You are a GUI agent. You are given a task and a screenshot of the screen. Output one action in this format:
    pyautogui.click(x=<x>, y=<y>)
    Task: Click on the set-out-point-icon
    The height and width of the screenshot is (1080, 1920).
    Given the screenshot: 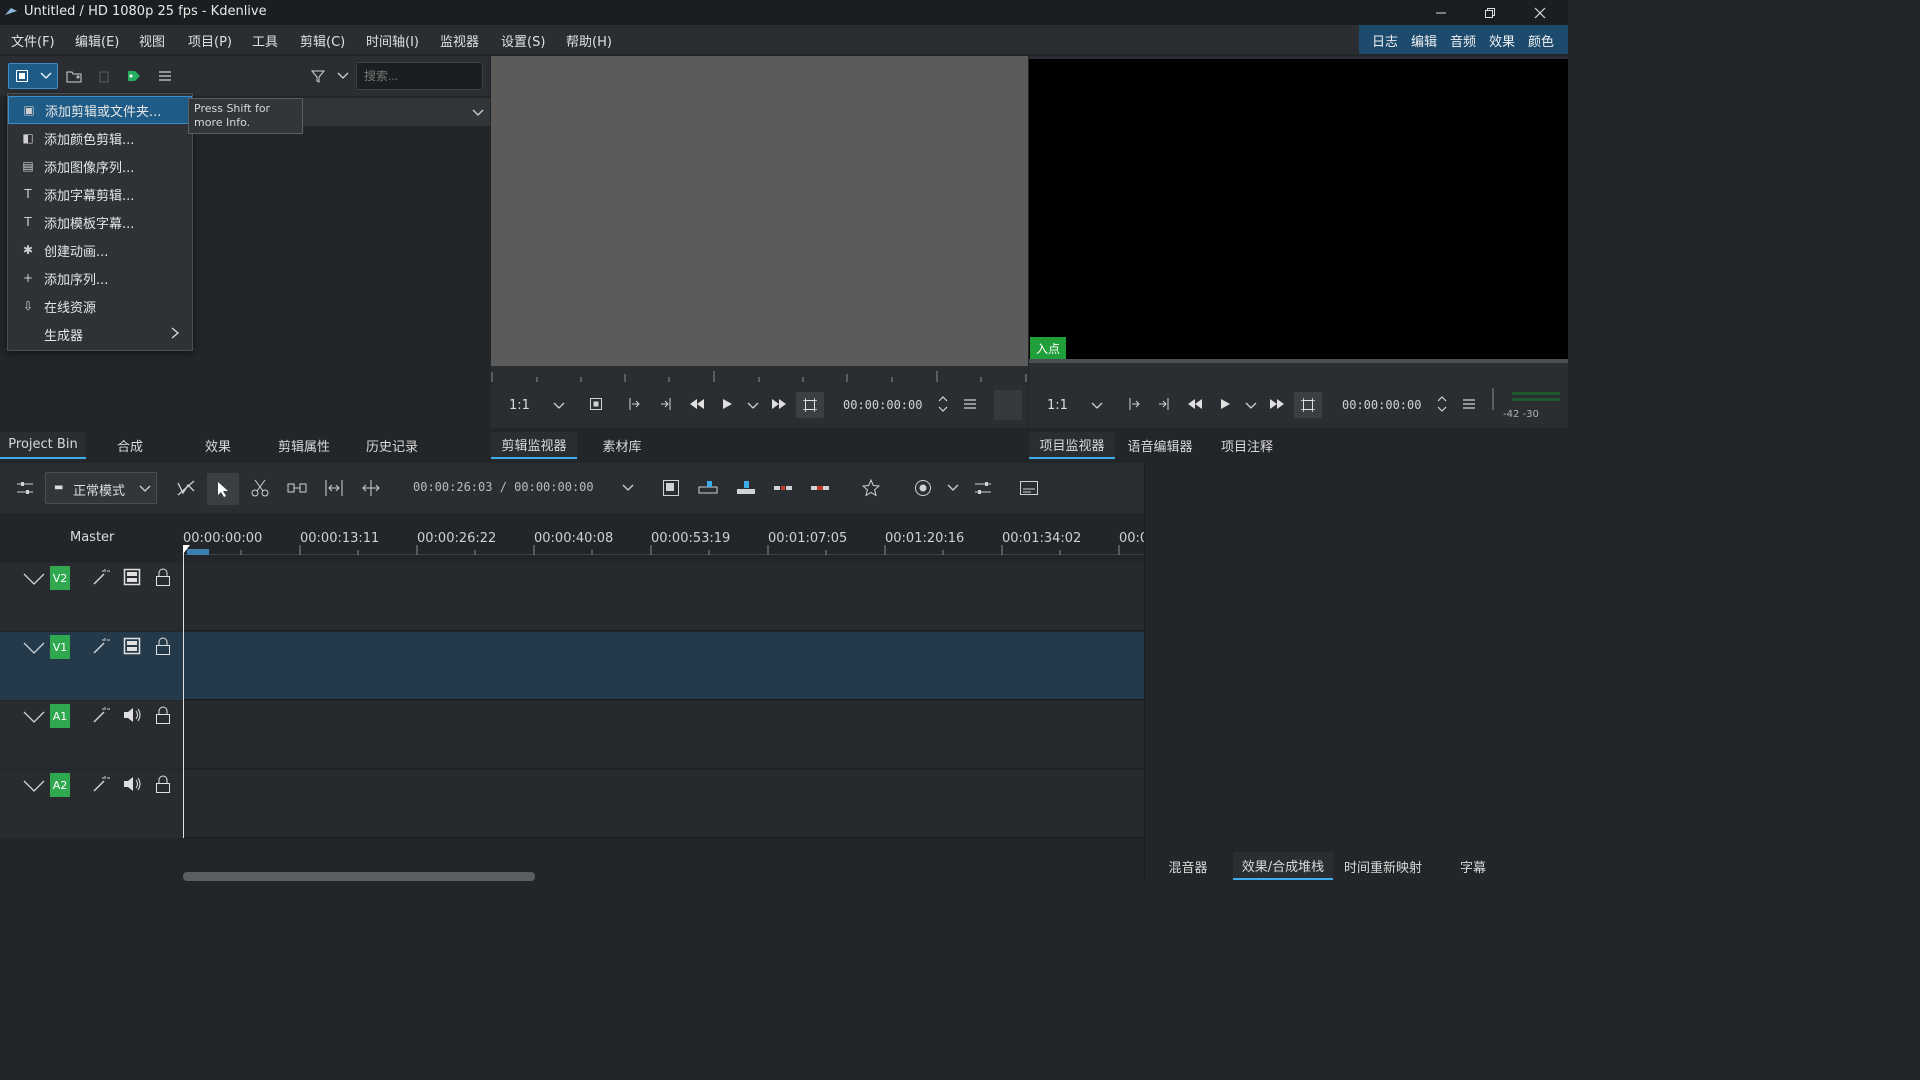 What is the action you would take?
    pyautogui.click(x=666, y=404)
    